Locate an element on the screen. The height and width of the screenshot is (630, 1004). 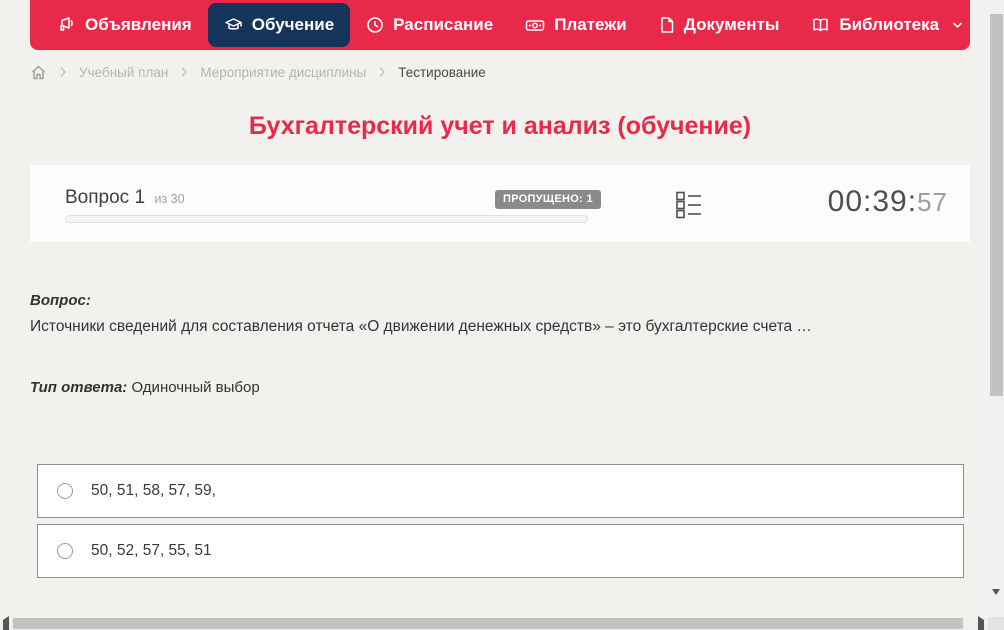
scrollbar-corner is located at coordinates (996, 623).